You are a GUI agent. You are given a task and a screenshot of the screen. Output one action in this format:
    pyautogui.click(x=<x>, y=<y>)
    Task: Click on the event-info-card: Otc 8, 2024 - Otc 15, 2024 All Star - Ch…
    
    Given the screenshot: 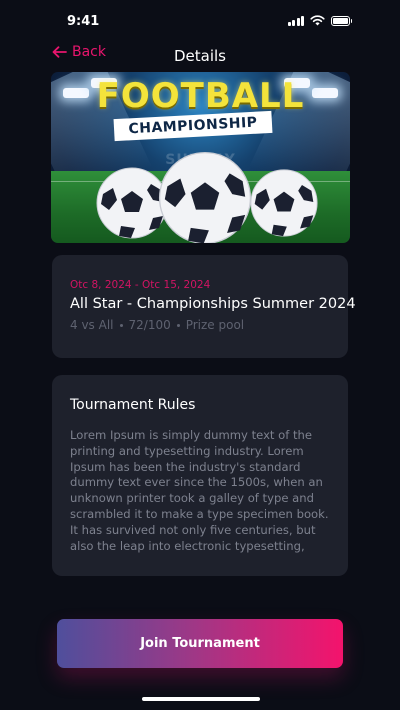 What is the action you would take?
    pyautogui.click(x=204, y=306)
    